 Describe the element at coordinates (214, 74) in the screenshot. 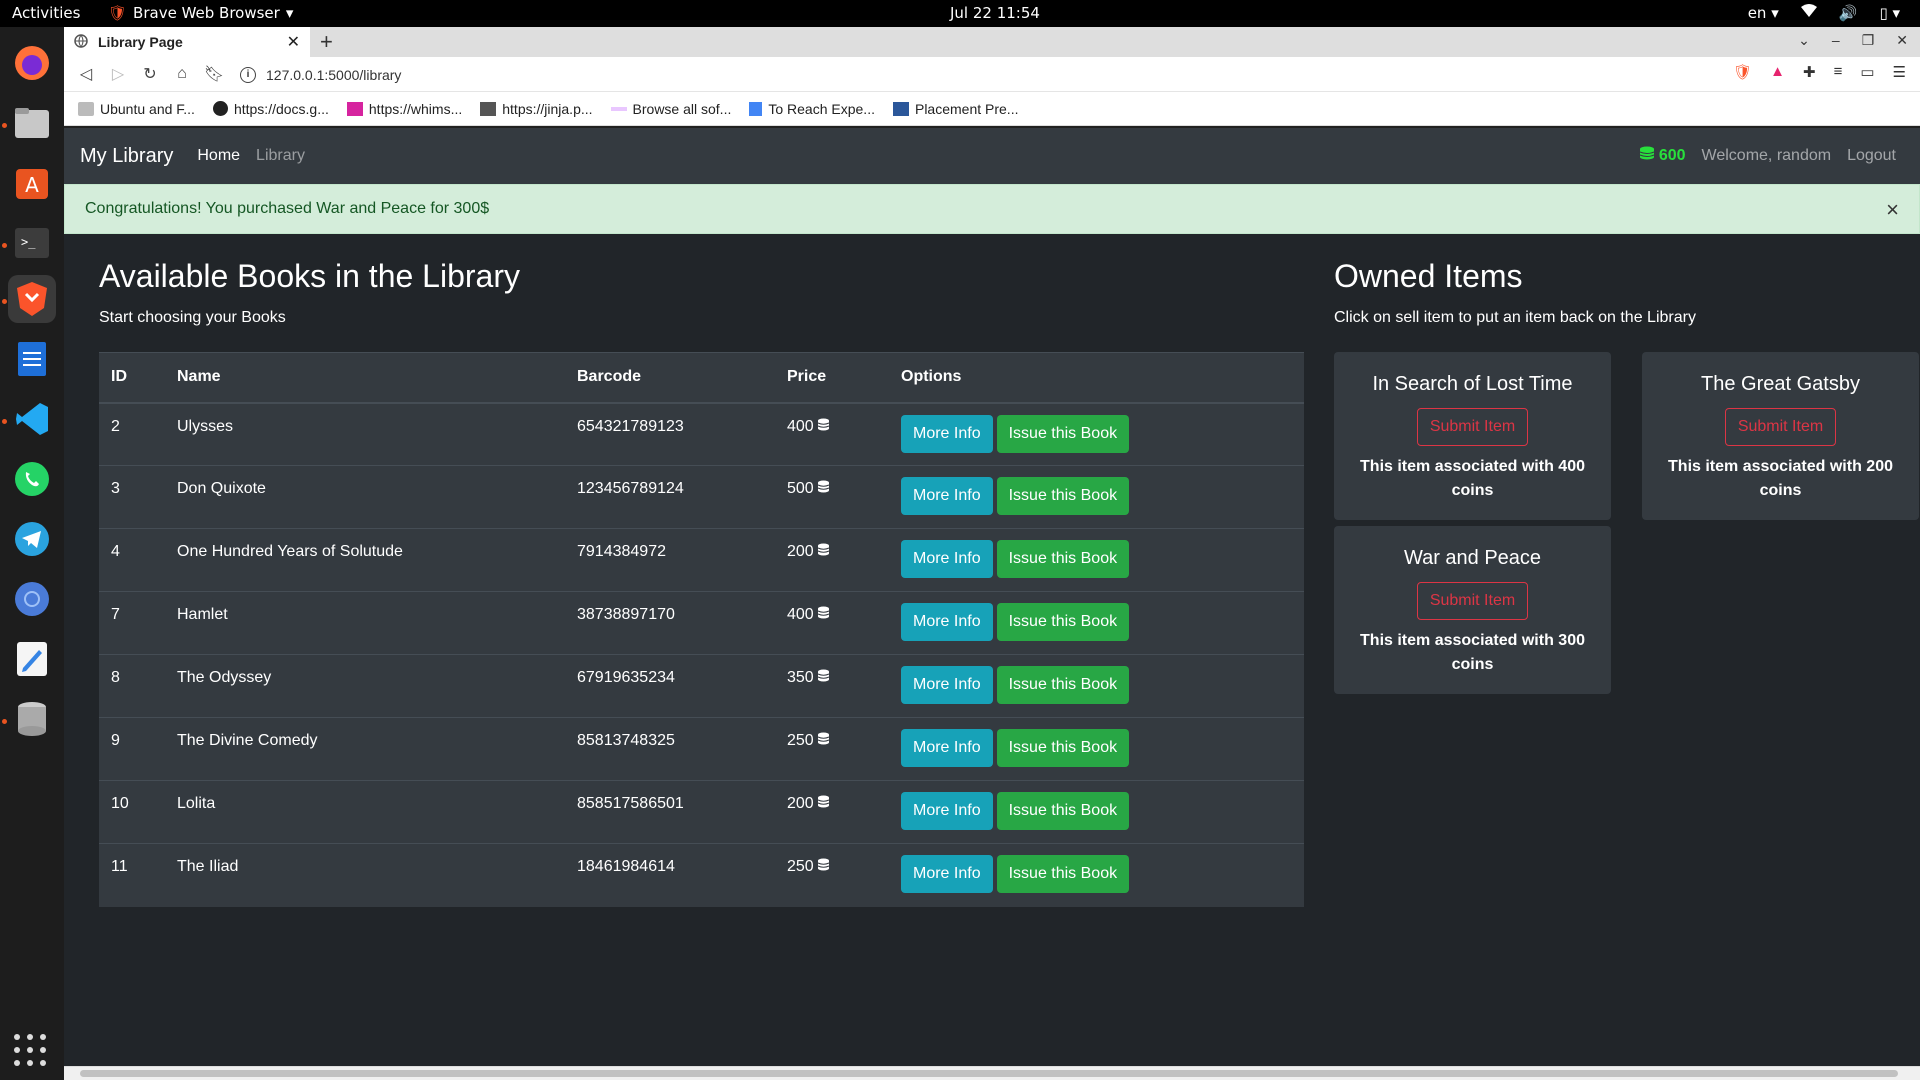

I see `bookmark-icon: 🔖︎` at that location.